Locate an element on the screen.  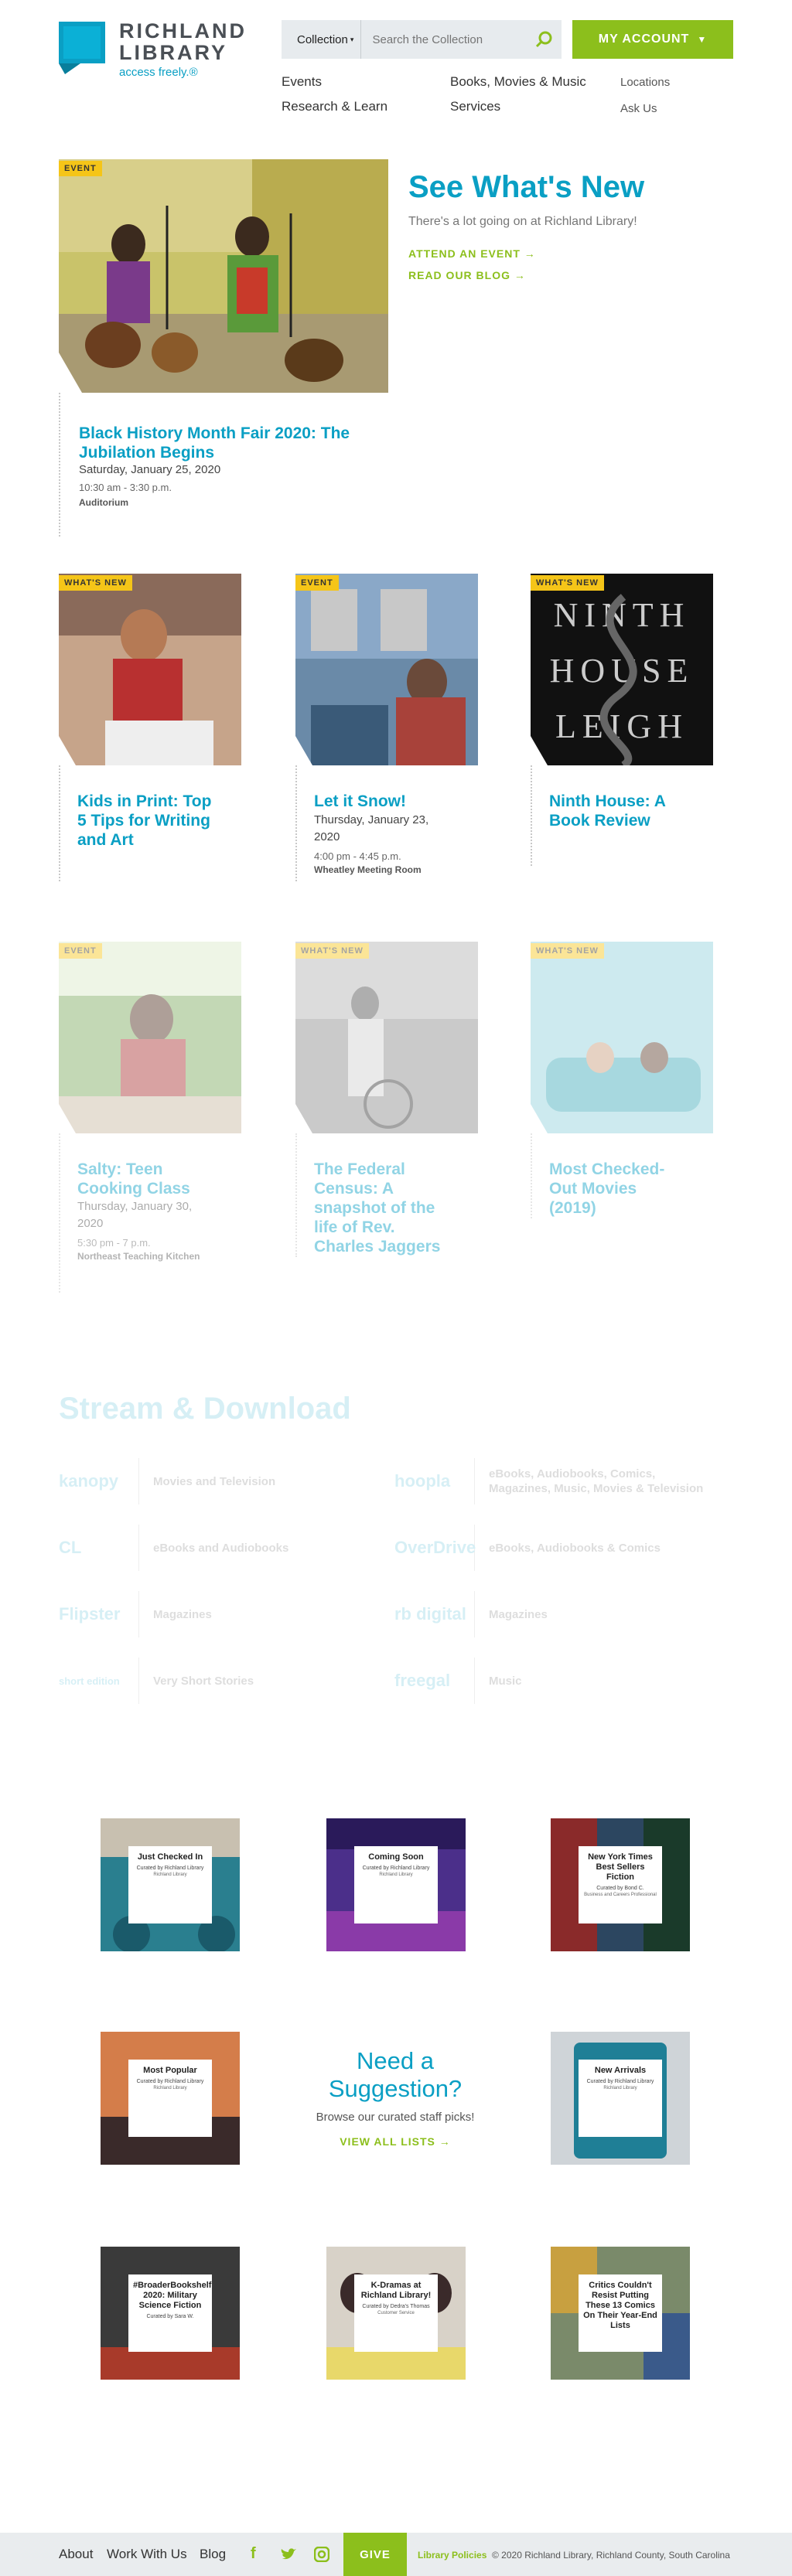
hero-image is located at coordinates (224, 276).